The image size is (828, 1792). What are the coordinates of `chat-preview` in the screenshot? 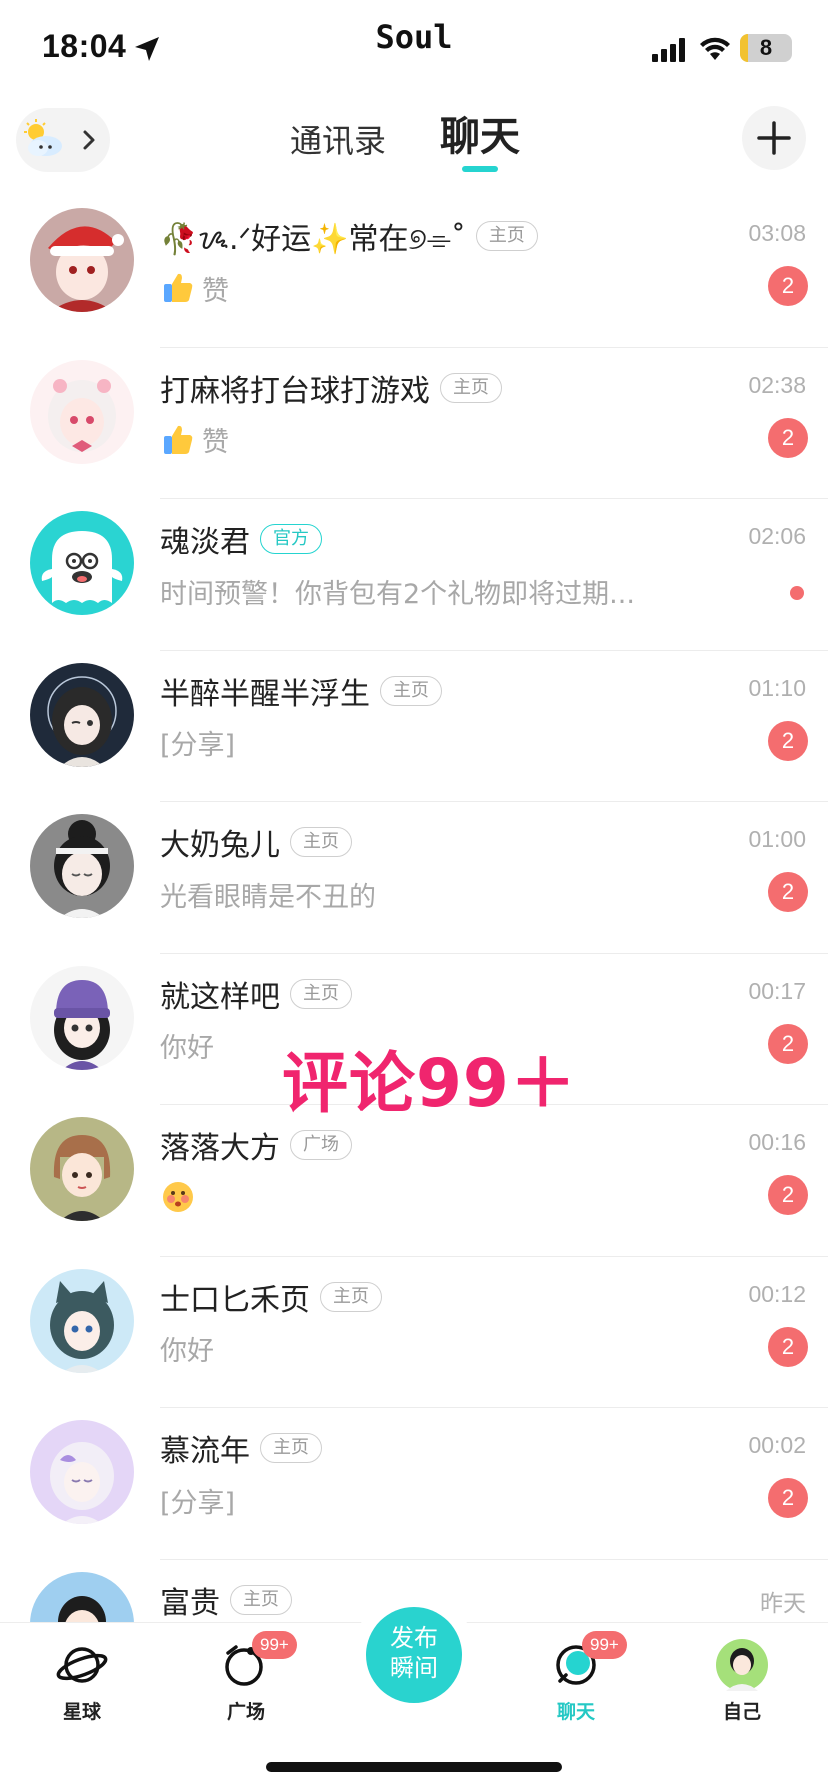 It's located at (181, 1197).